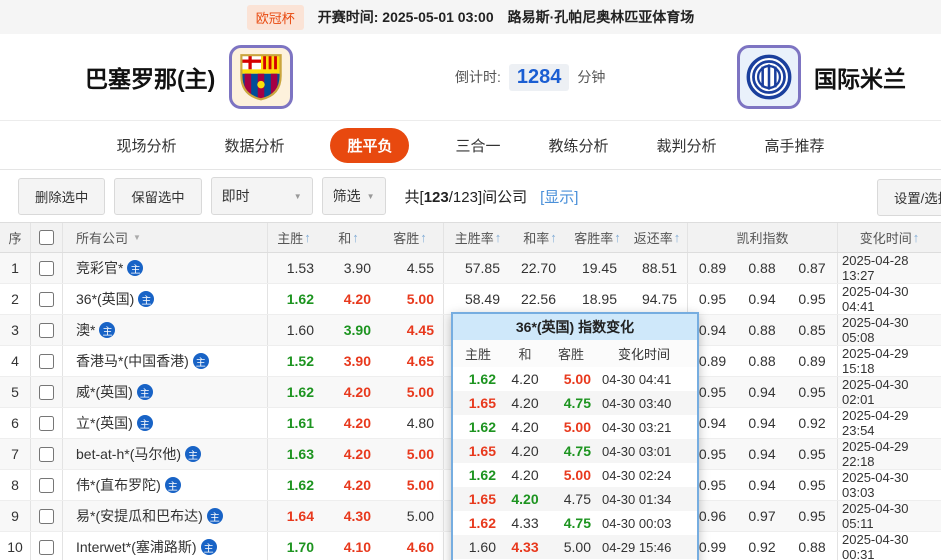 Image resolution: width=941 pixels, height=560 pixels. Describe the element at coordinates (577, 523) in the screenshot. I see `popup-away-odds: 4.75` at that location.